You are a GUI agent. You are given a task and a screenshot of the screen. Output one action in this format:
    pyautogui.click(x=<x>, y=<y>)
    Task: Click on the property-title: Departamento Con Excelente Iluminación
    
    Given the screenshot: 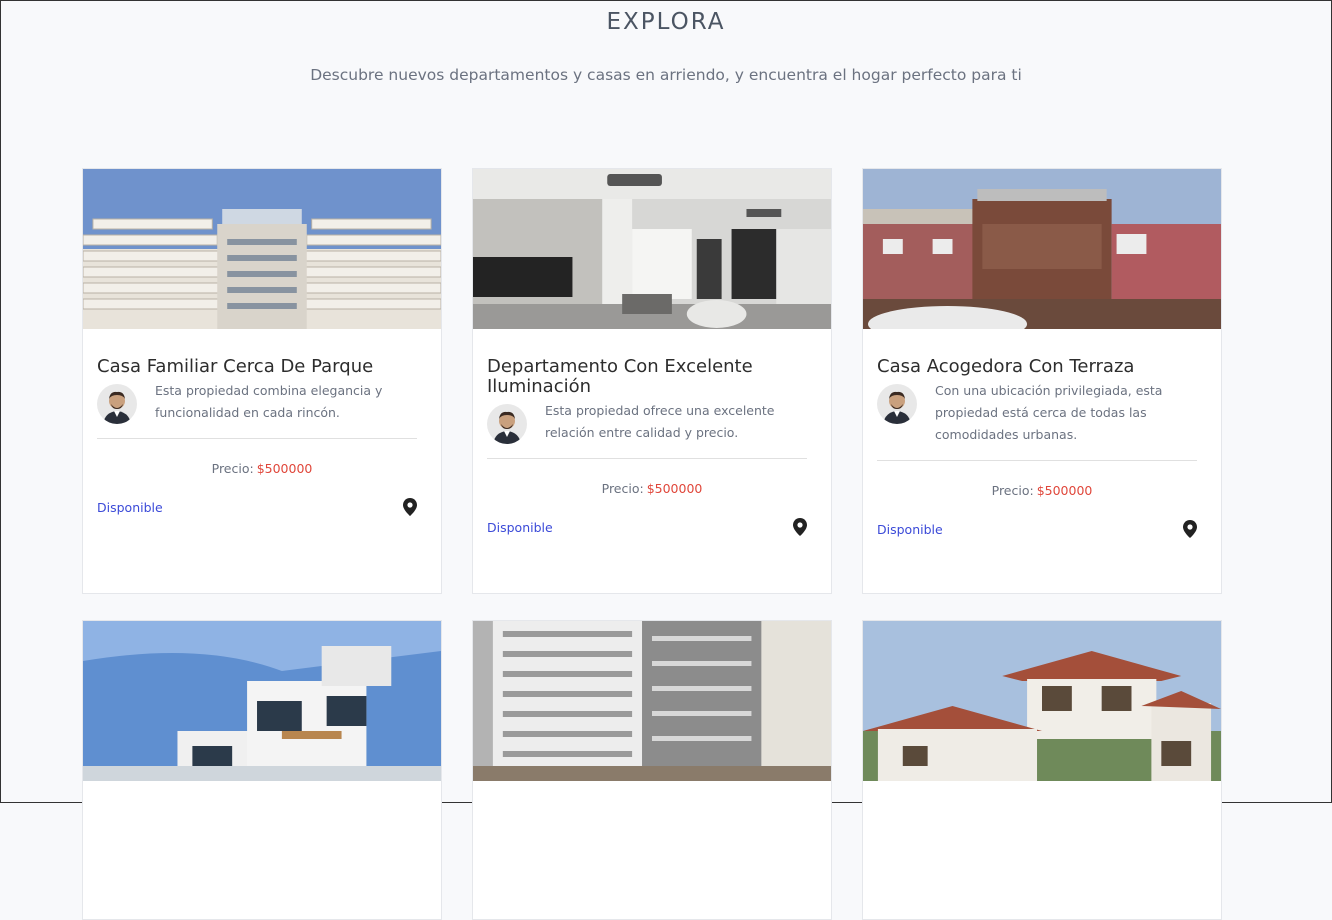 What is the action you would take?
    pyautogui.click(x=652, y=377)
    